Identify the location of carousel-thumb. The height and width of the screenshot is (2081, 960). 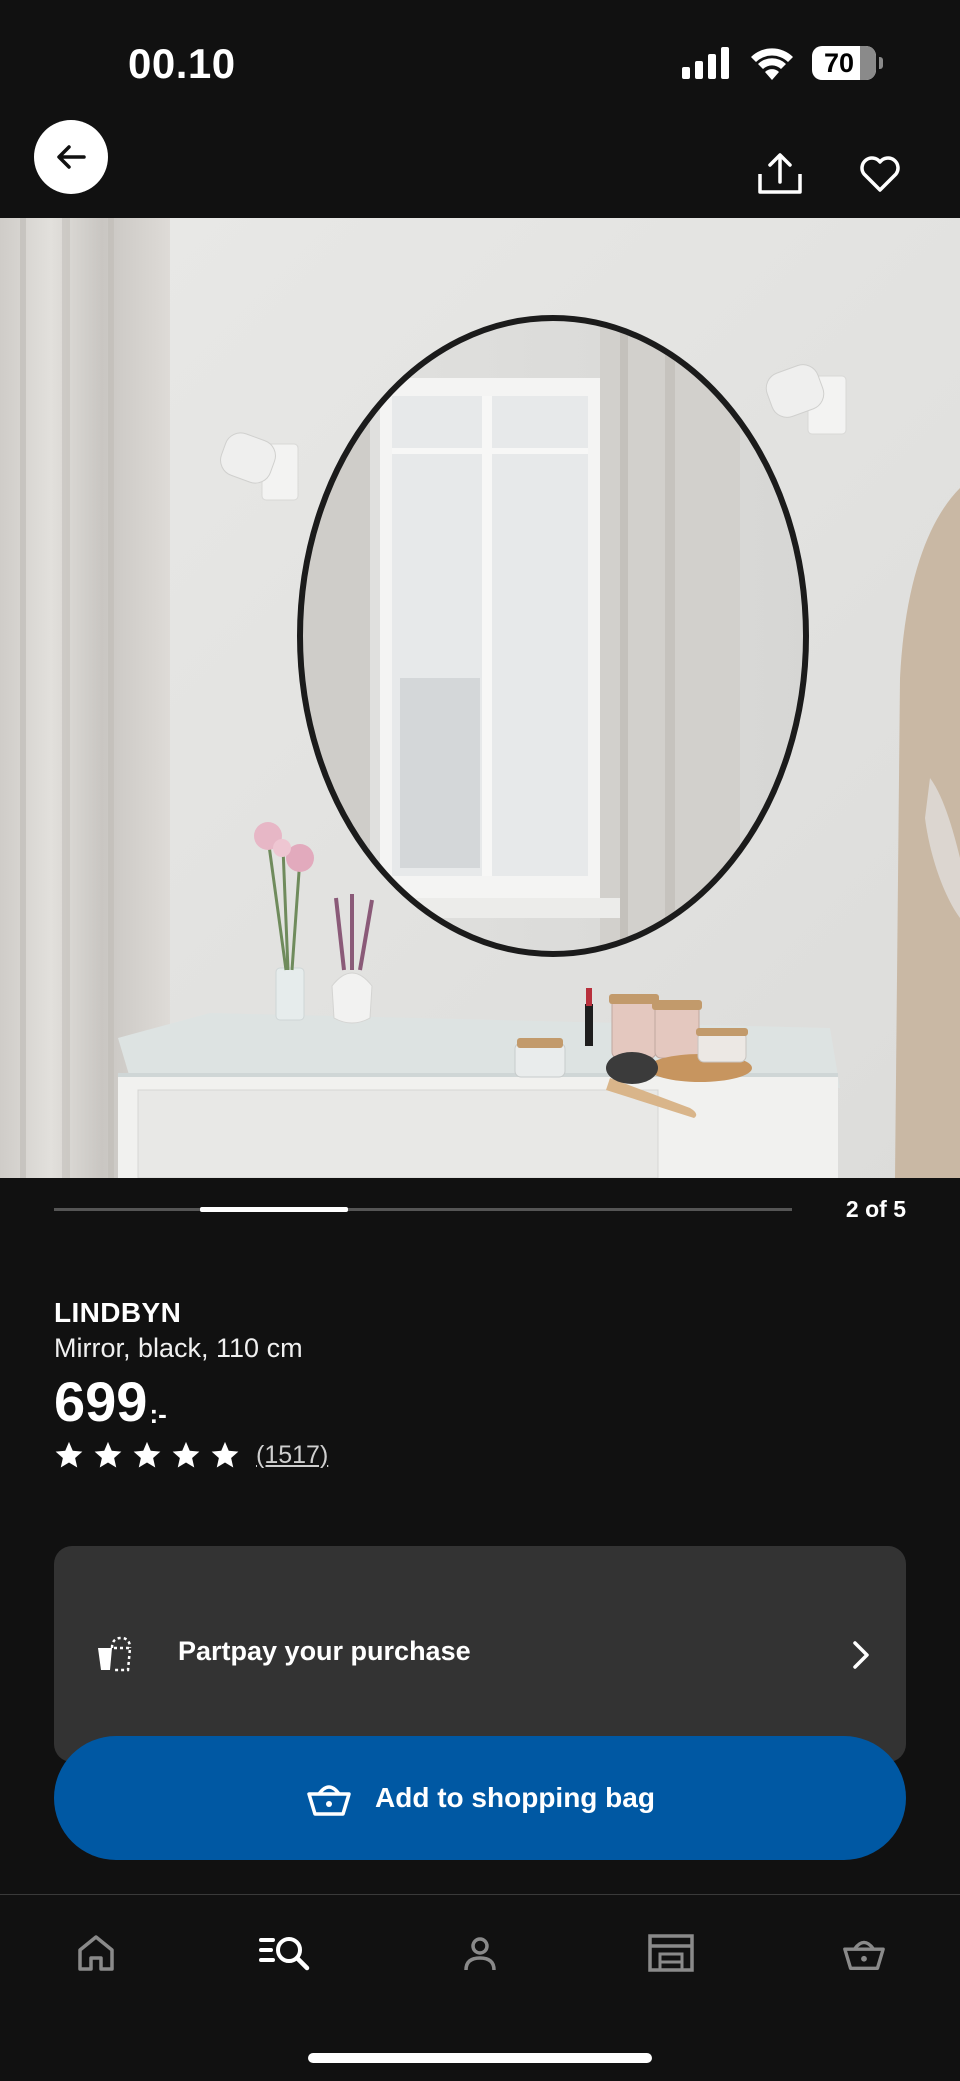
(274, 1209).